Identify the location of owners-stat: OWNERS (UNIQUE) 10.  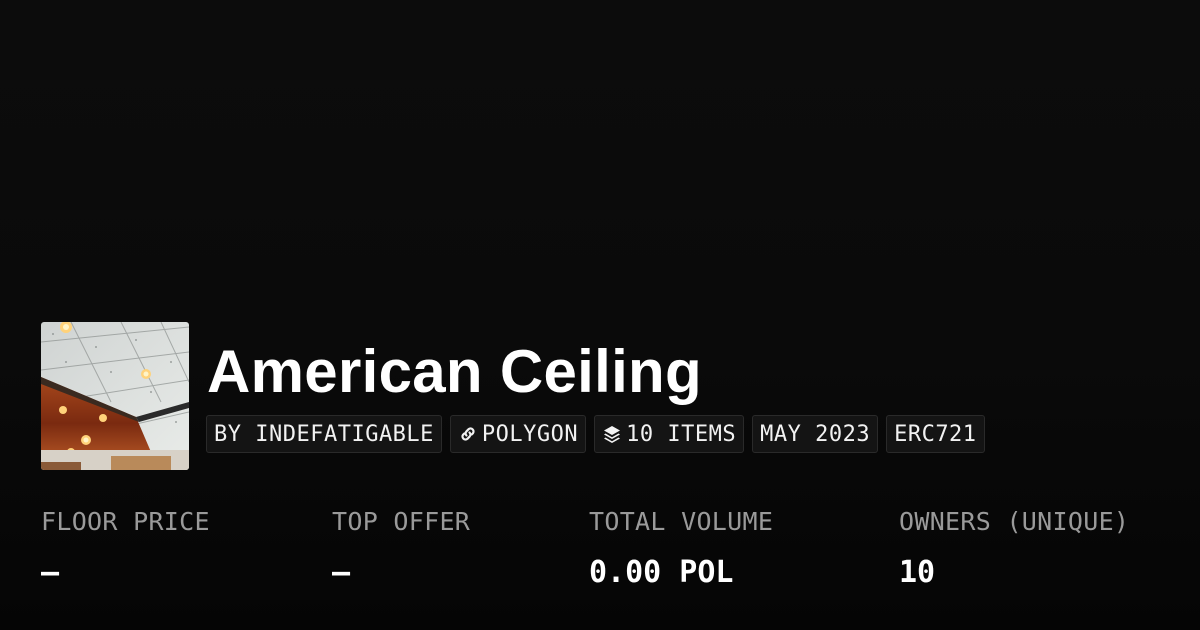
(1014, 549).